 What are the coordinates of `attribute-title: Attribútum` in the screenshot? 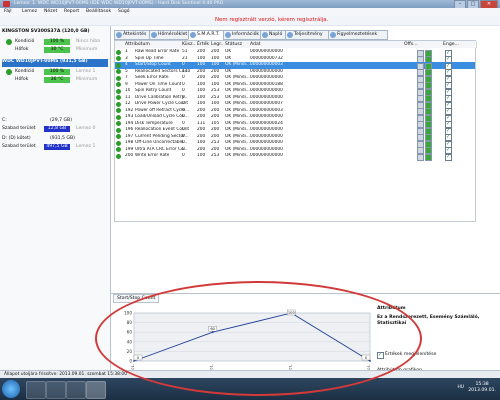 It's located at (391, 308).